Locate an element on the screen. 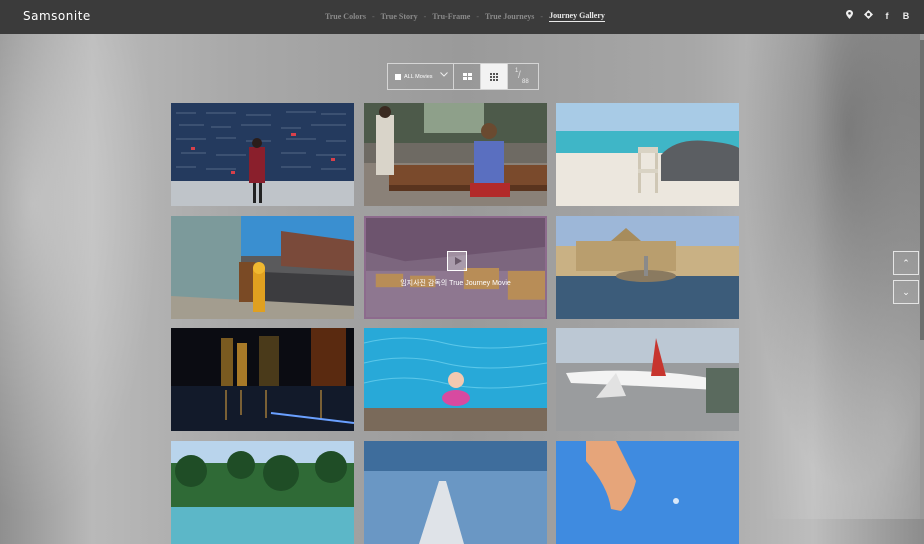 This screenshot has height=544, width=924. palm-resort-photo is located at coordinates (262, 492).